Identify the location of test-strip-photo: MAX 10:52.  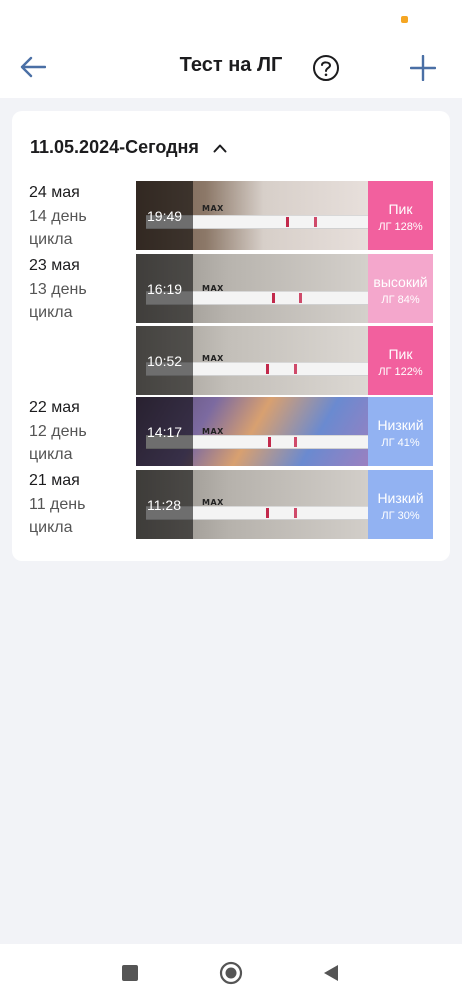
(252, 360).